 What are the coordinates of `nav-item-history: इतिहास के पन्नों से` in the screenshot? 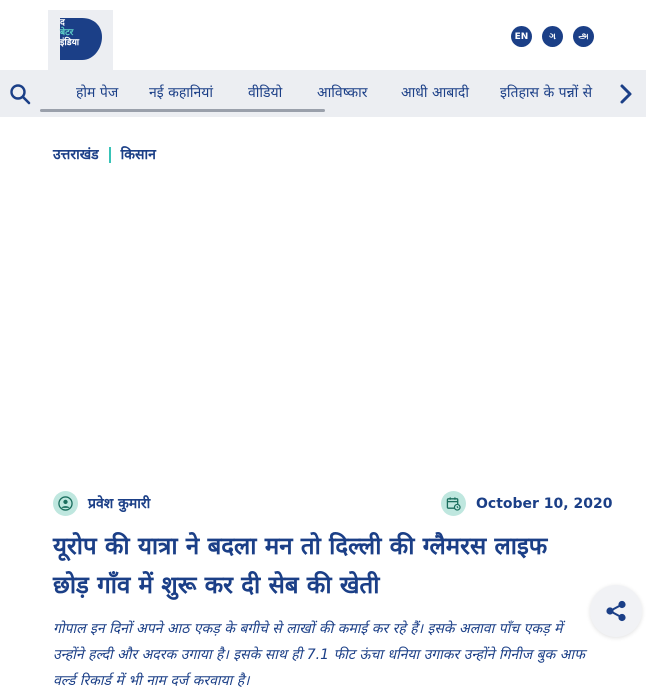 It's located at (546, 92).